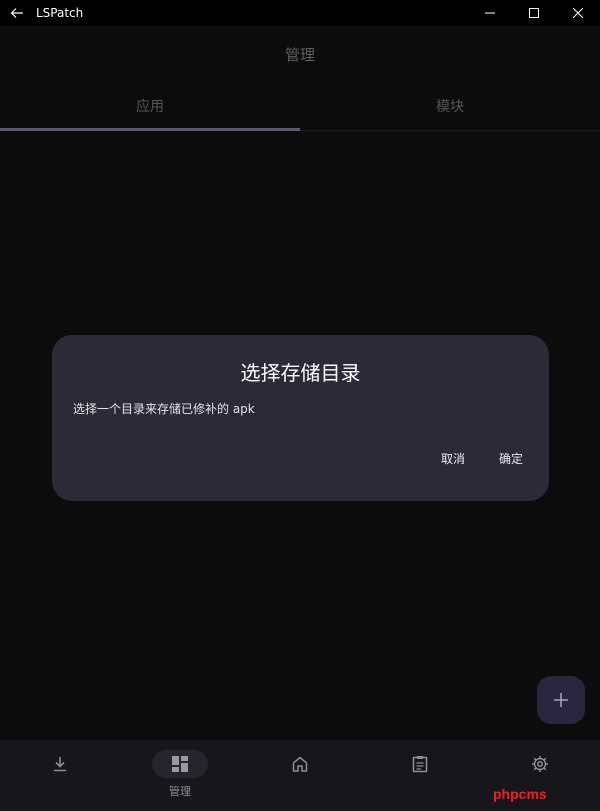 The width and height of the screenshot is (600, 811). I want to click on gear-icon, so click(540, 764).